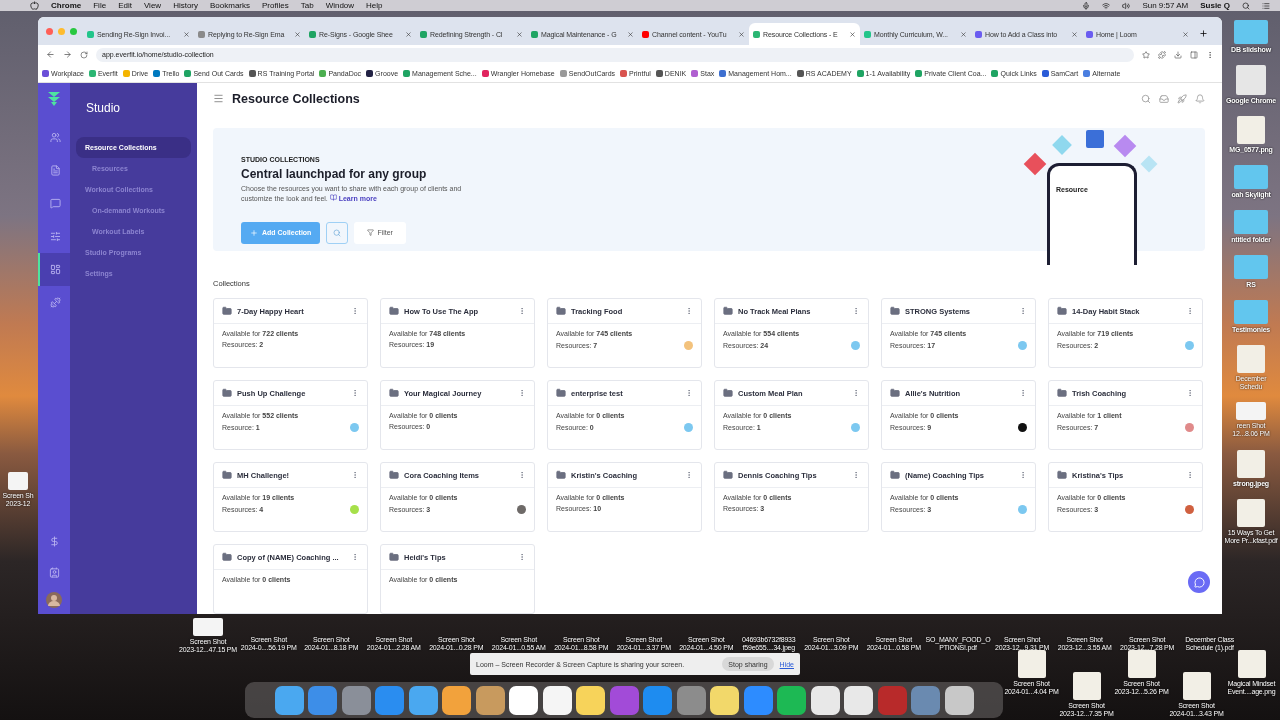 The height and width of the screenshot is (720, 1280). I want to click on contacts-icon, so click(54, 572).